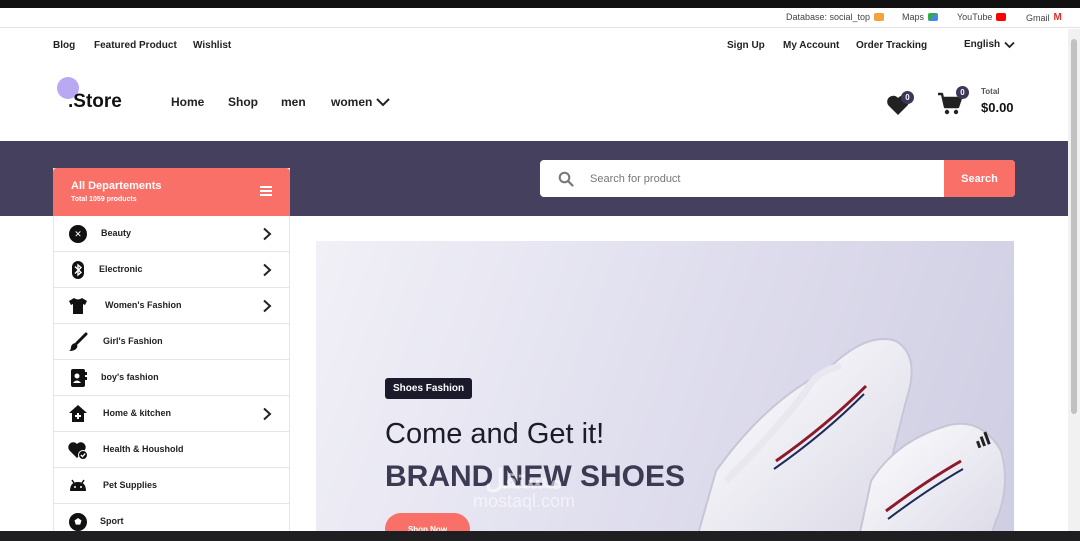  I want to click on bookmark-maps: Maps, so click(920, 17).